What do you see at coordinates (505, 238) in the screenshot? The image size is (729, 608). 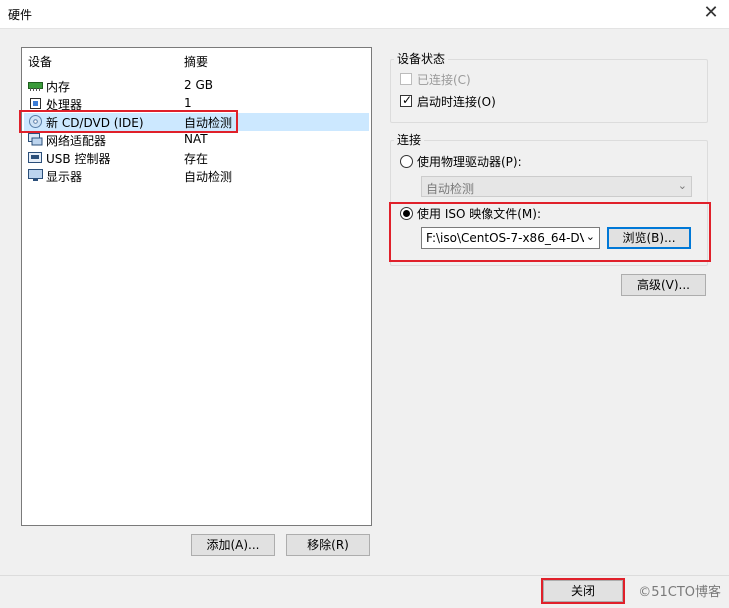 I see `iso-path-value: F:\iso\CentOS-7-x86_64-DV` at bounding box center [505, 238].